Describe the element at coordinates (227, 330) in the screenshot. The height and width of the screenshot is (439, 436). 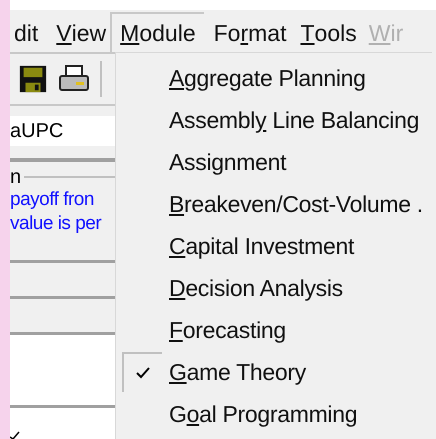
I see `menu-item-label: Forecasting` at that location.